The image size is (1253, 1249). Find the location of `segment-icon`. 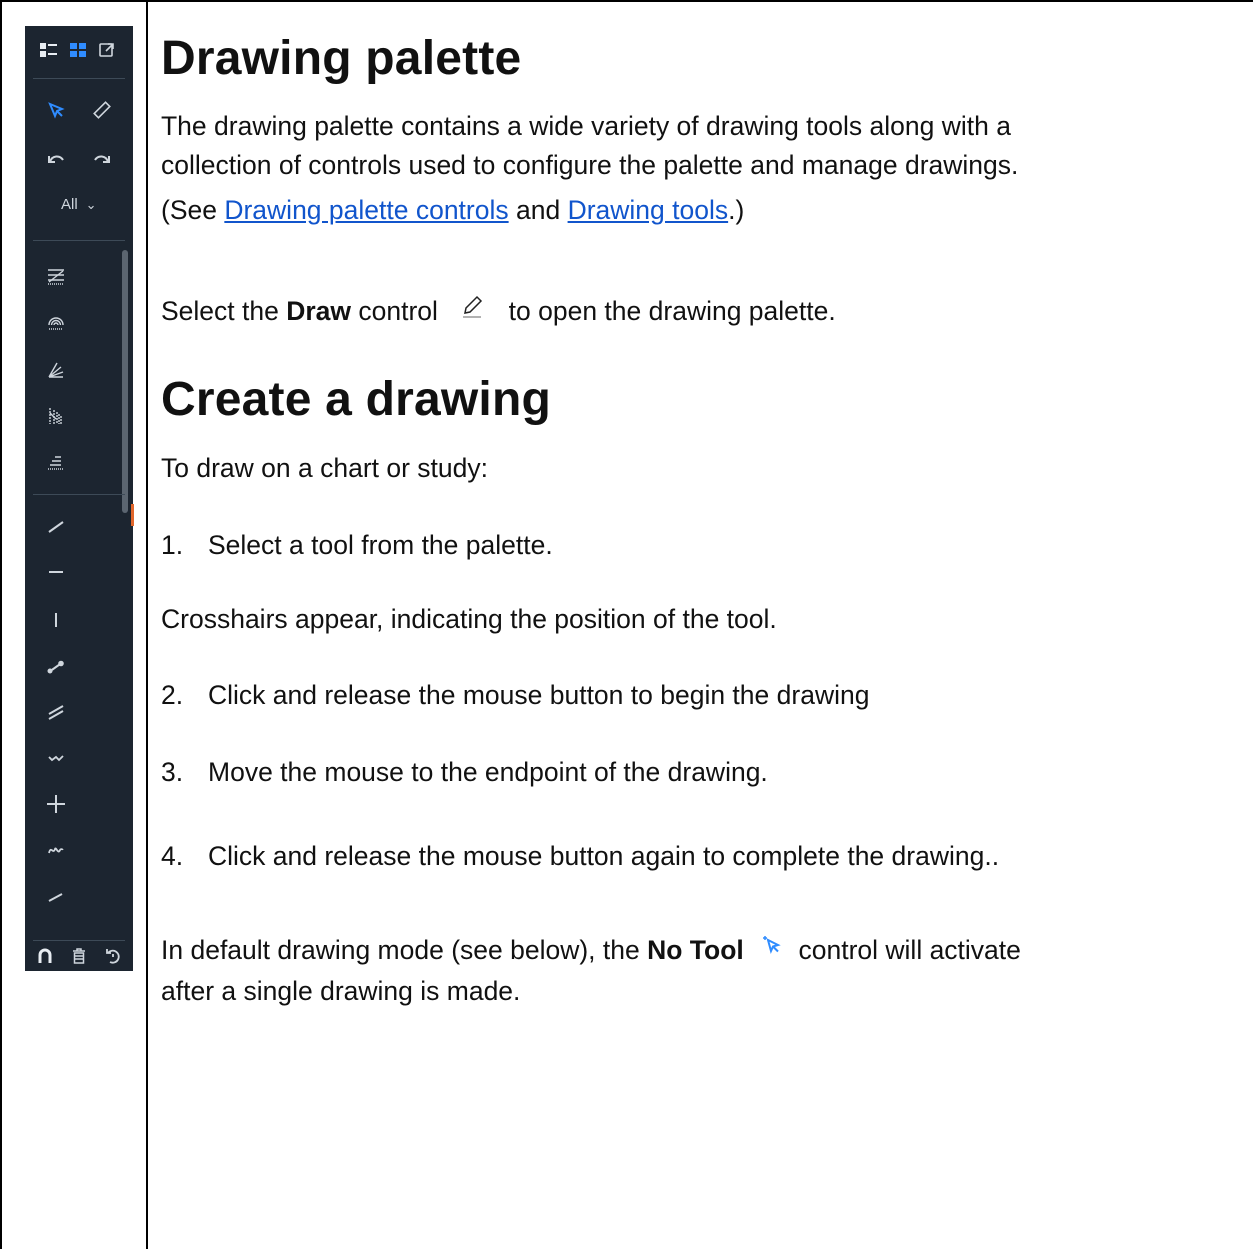

segment-icon is located at coordinates (56, 896).